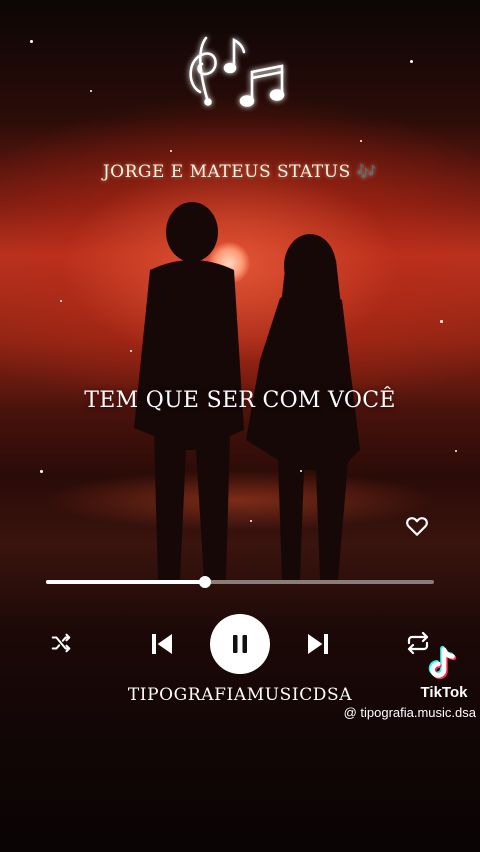 This screenshot has height=852, width=480. What do you see at coordinates (367, 171) in the screenshot?
I see `music-note-emoji-icon: 🎶` at bounding box center [367, 171].